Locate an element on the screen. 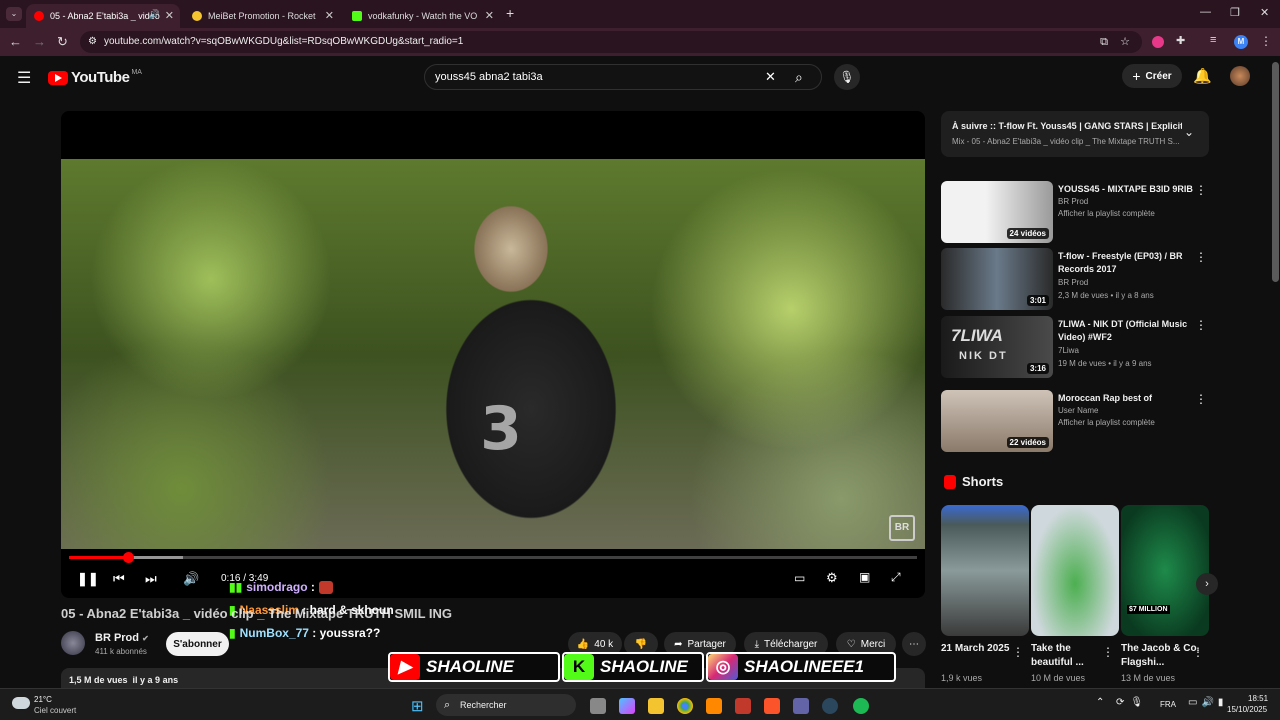 The image size is (1280, 720). browser-tab-youtube: 05 - Abna2 E'tabi3a _ vidéo 🔊 ✕ is located at coordinates (103, 16).